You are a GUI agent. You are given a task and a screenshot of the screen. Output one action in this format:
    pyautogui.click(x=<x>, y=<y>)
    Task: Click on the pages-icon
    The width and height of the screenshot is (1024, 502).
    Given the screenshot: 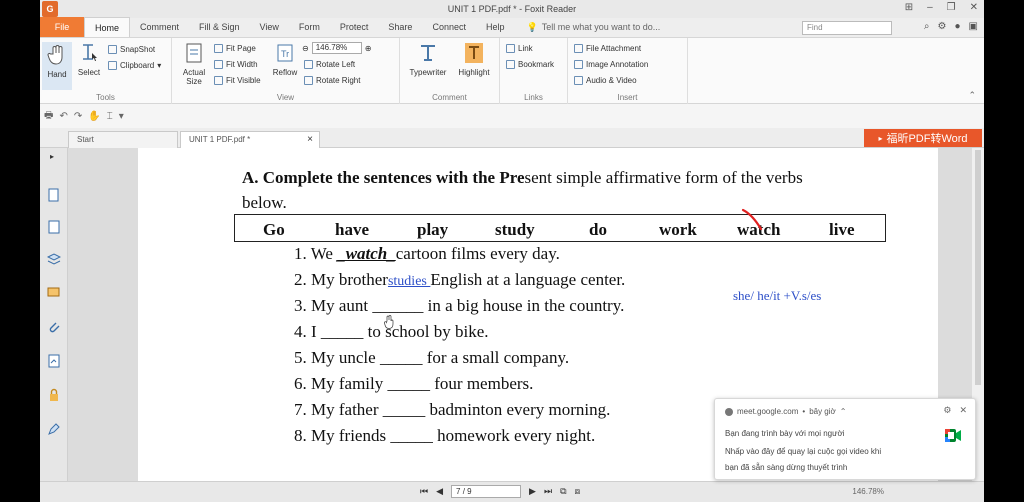 What is the action you would take?
    pyautogui.click(x=54, y=195)
    